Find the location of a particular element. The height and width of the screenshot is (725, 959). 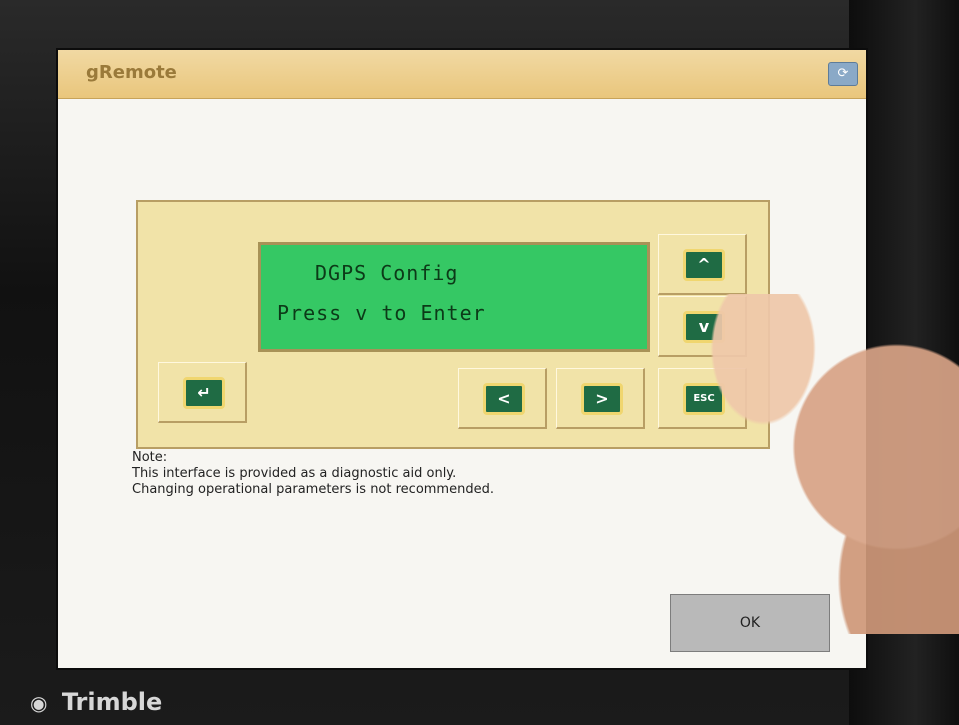

right-arrow-key: > is located at coordinates (602, 399).